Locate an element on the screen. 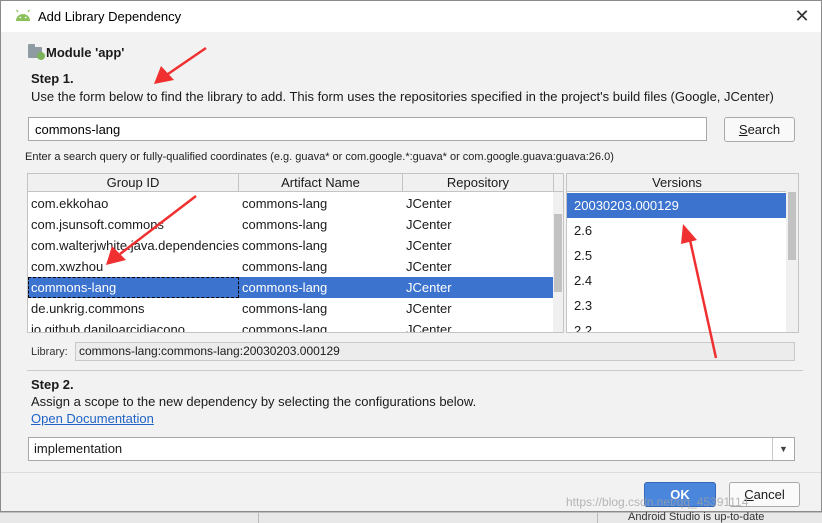 This screenshot has width=822, height=523. table-row: commons-lang commons-lang JCenter is located at coordinates (291, 287).